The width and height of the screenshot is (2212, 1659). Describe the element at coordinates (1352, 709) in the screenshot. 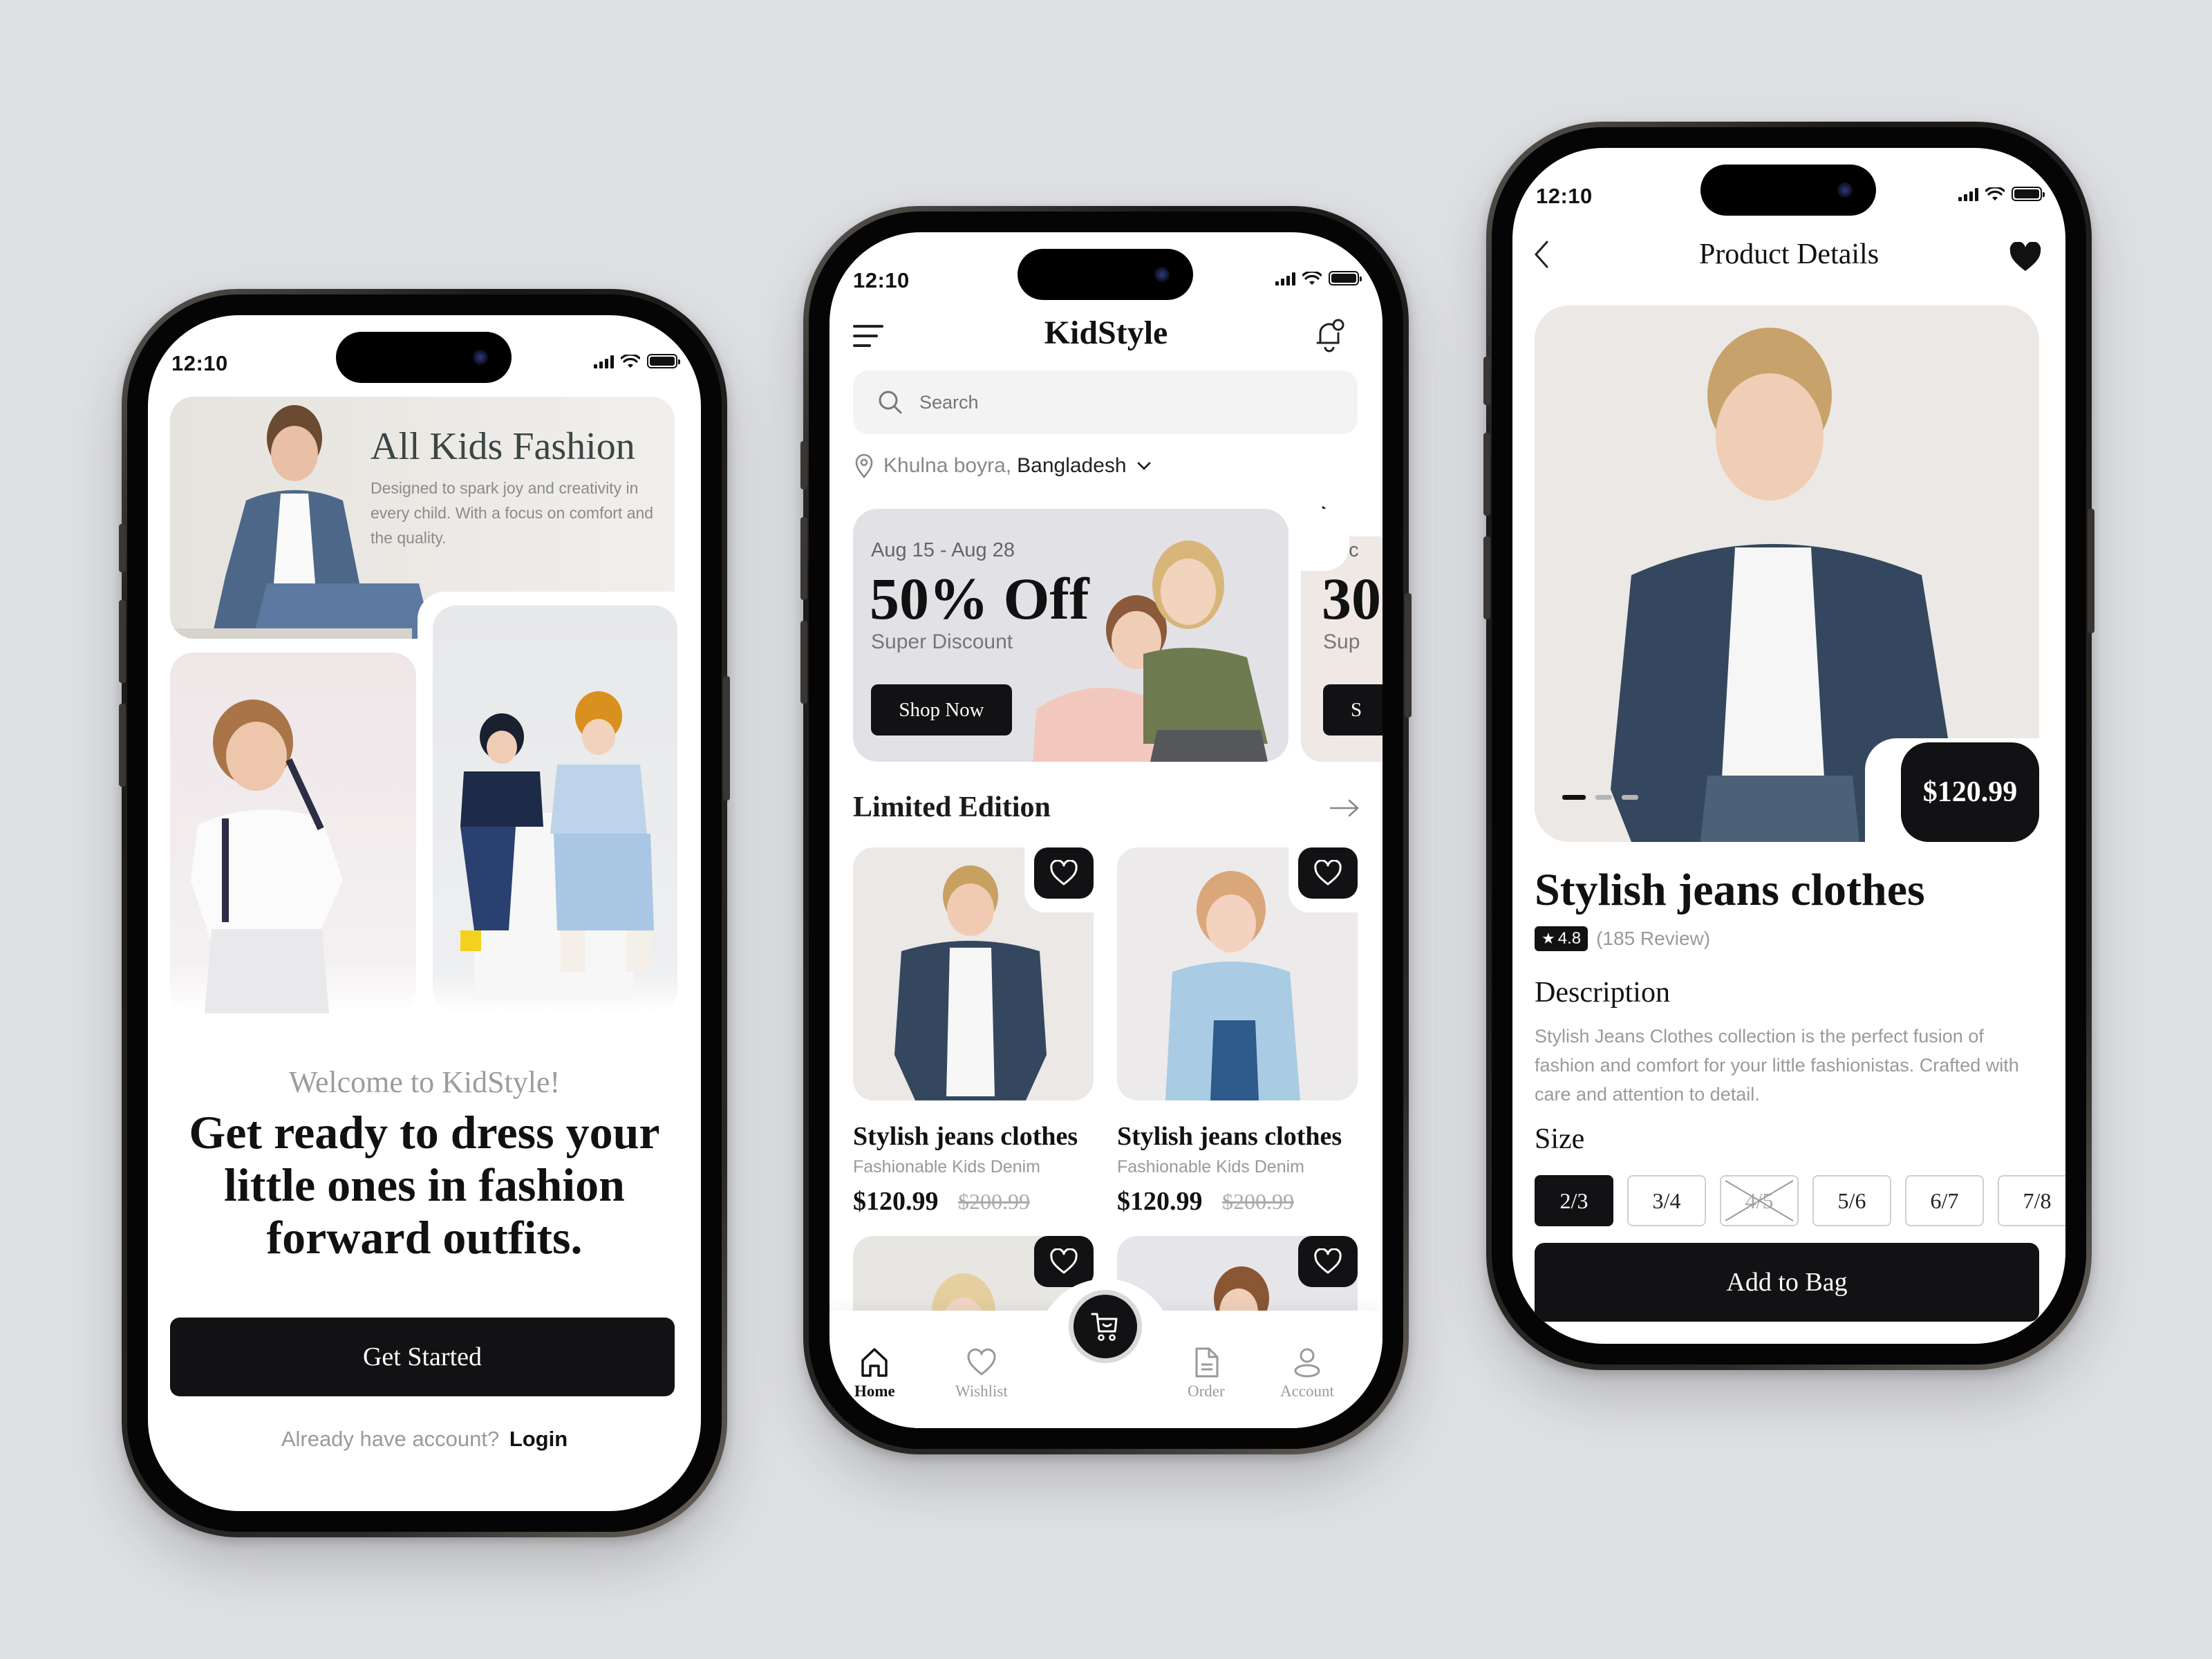

I see `shop-now-button: S` at that location.